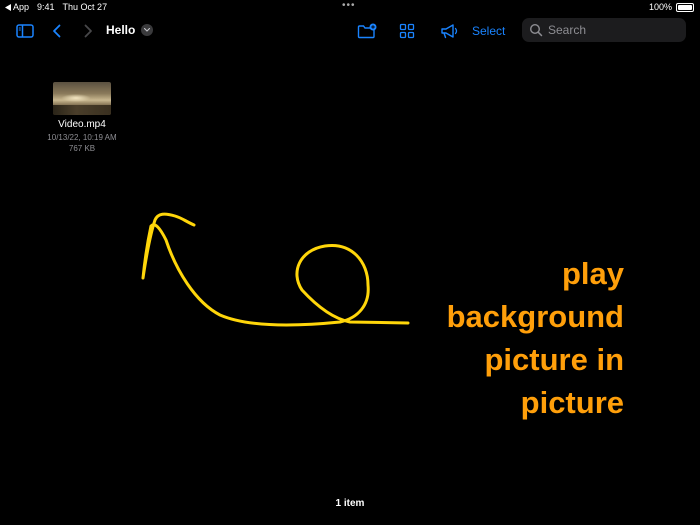  What do you see at coordinates (535, 338) in the screenshot?
I see `annotation-text: play background picture in picture` at bounding box center [535, 338].